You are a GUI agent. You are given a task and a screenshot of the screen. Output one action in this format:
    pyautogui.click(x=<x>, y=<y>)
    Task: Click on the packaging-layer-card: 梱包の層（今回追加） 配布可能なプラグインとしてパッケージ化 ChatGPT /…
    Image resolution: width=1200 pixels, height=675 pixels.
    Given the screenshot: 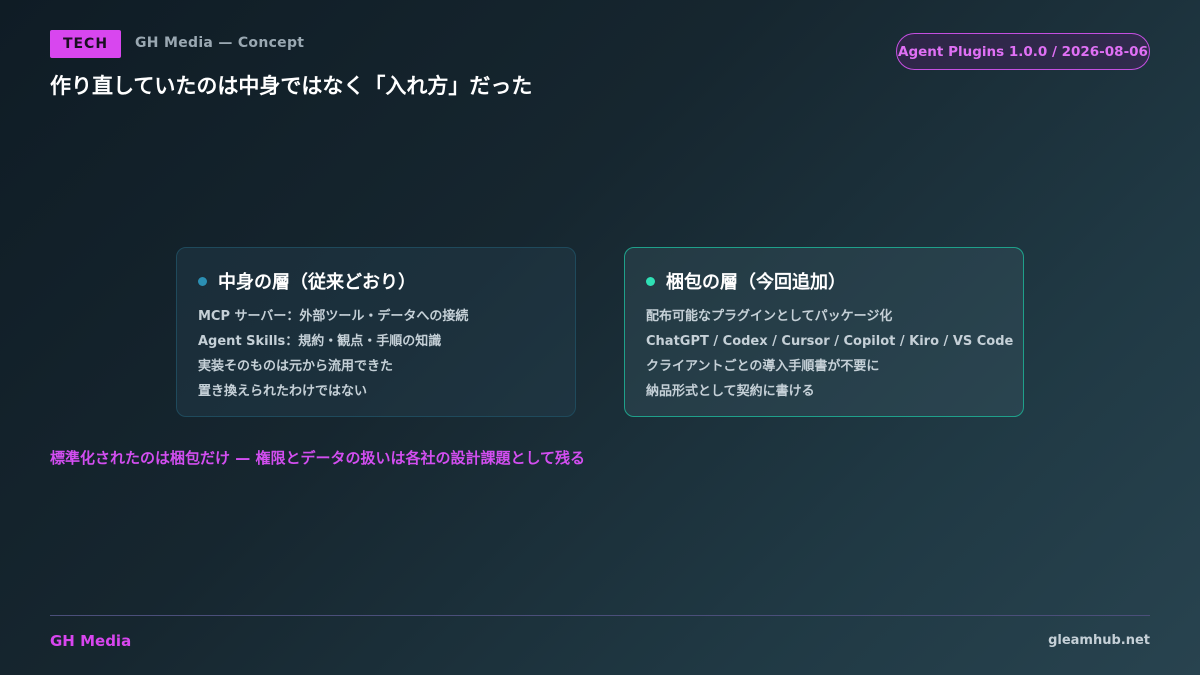 What is the action you would take?
    pyautogui.click(x=824, y=332)
    